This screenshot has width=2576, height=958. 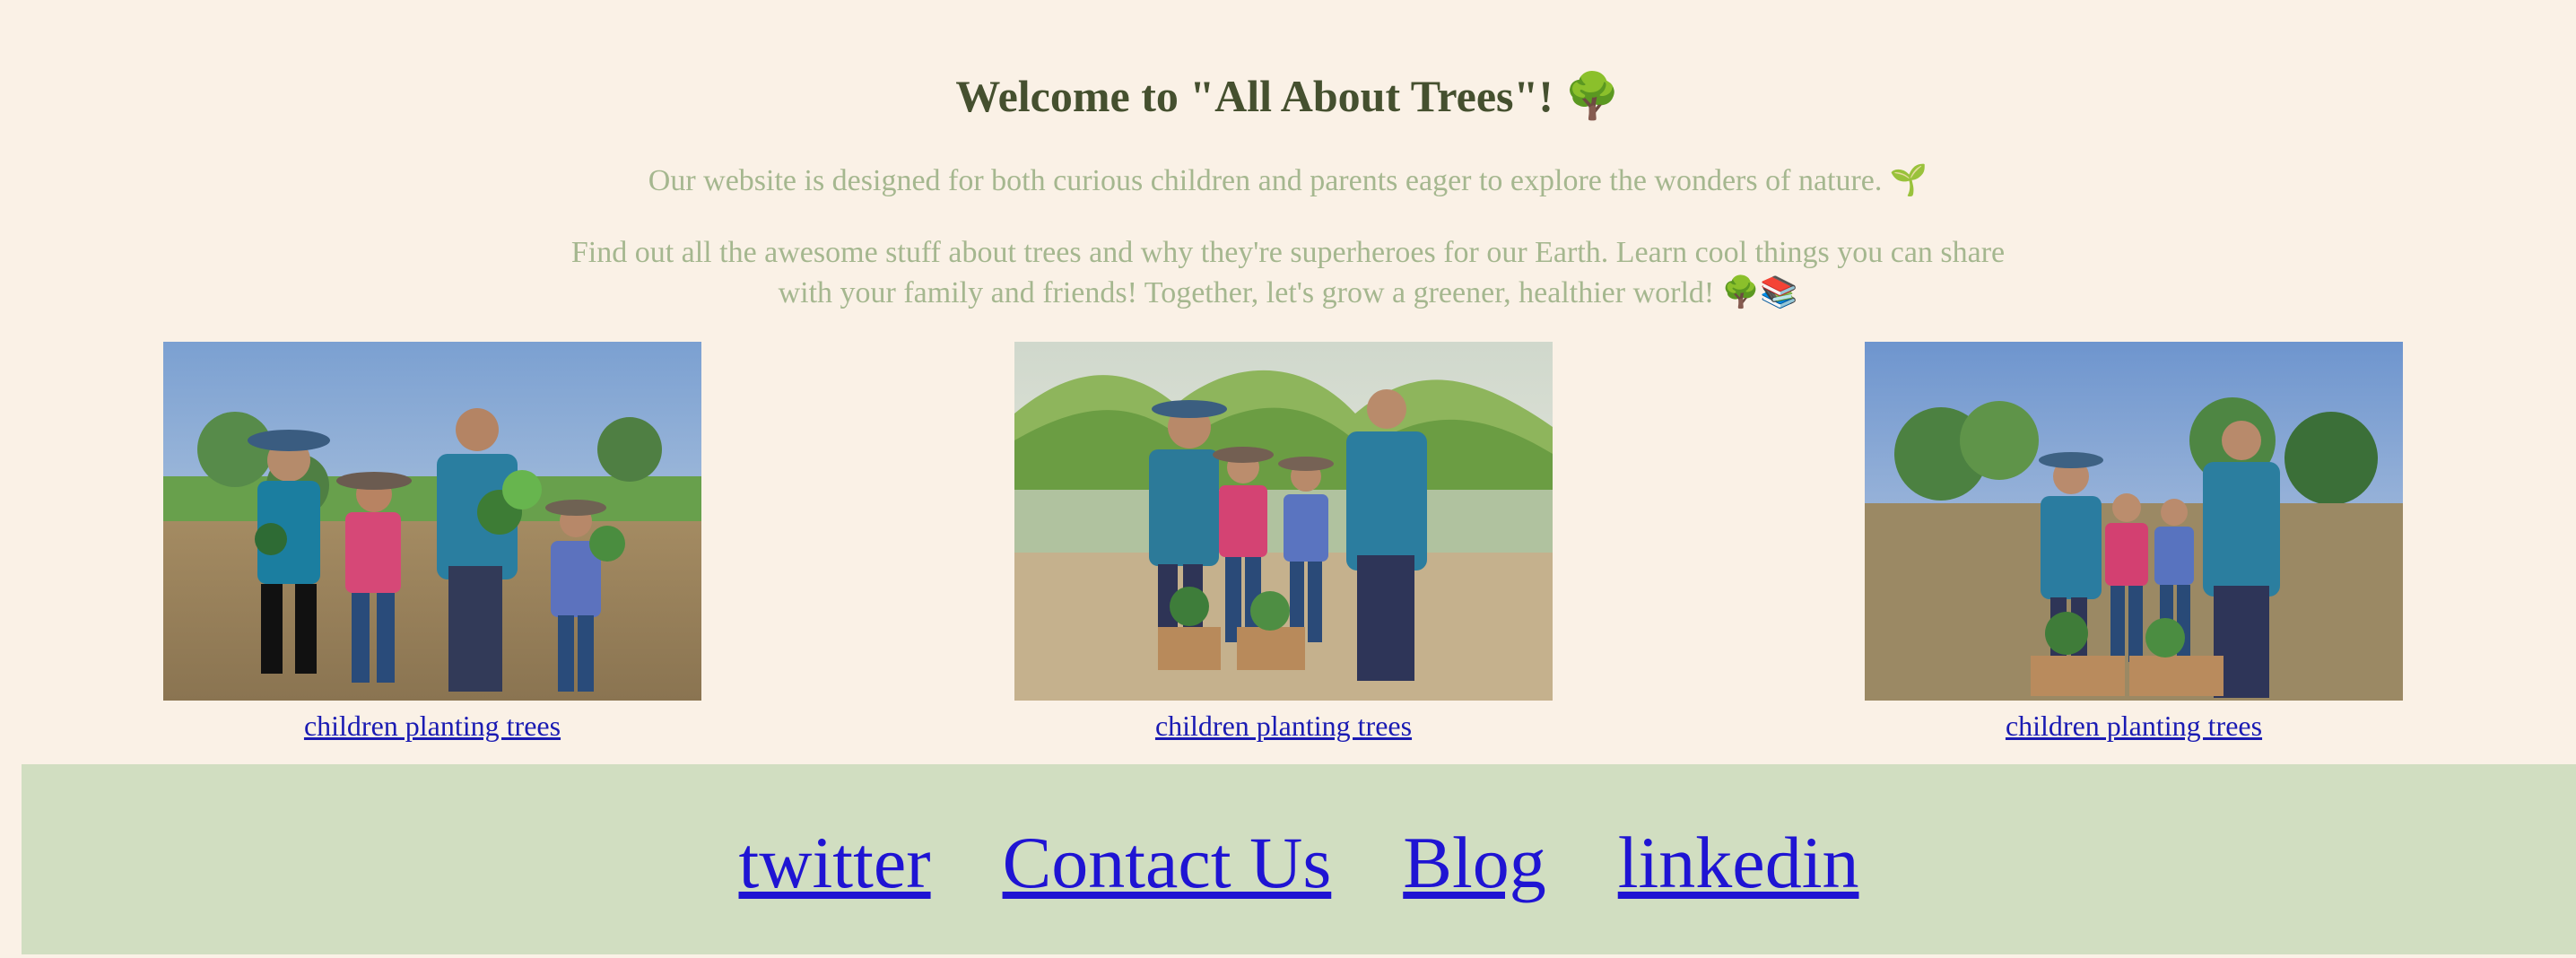 What do you see at coordinates (835, 863) in the screenshot?
I see `footer-link-twitter: twitter` at bounding box center [835, 863].